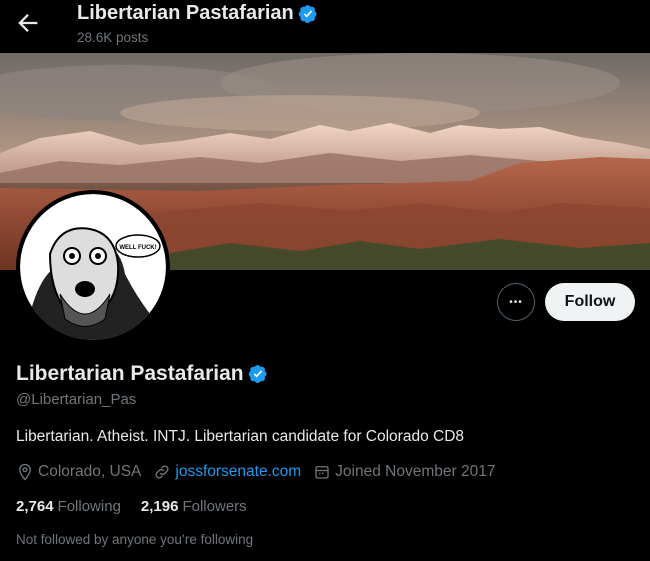 Image resolution: width=650 pixels, height=561 pixels. What do you see at coordinates (35, 506) in the screenshot?
I see `following-count: 2,764` at bounding box center [35, 506].